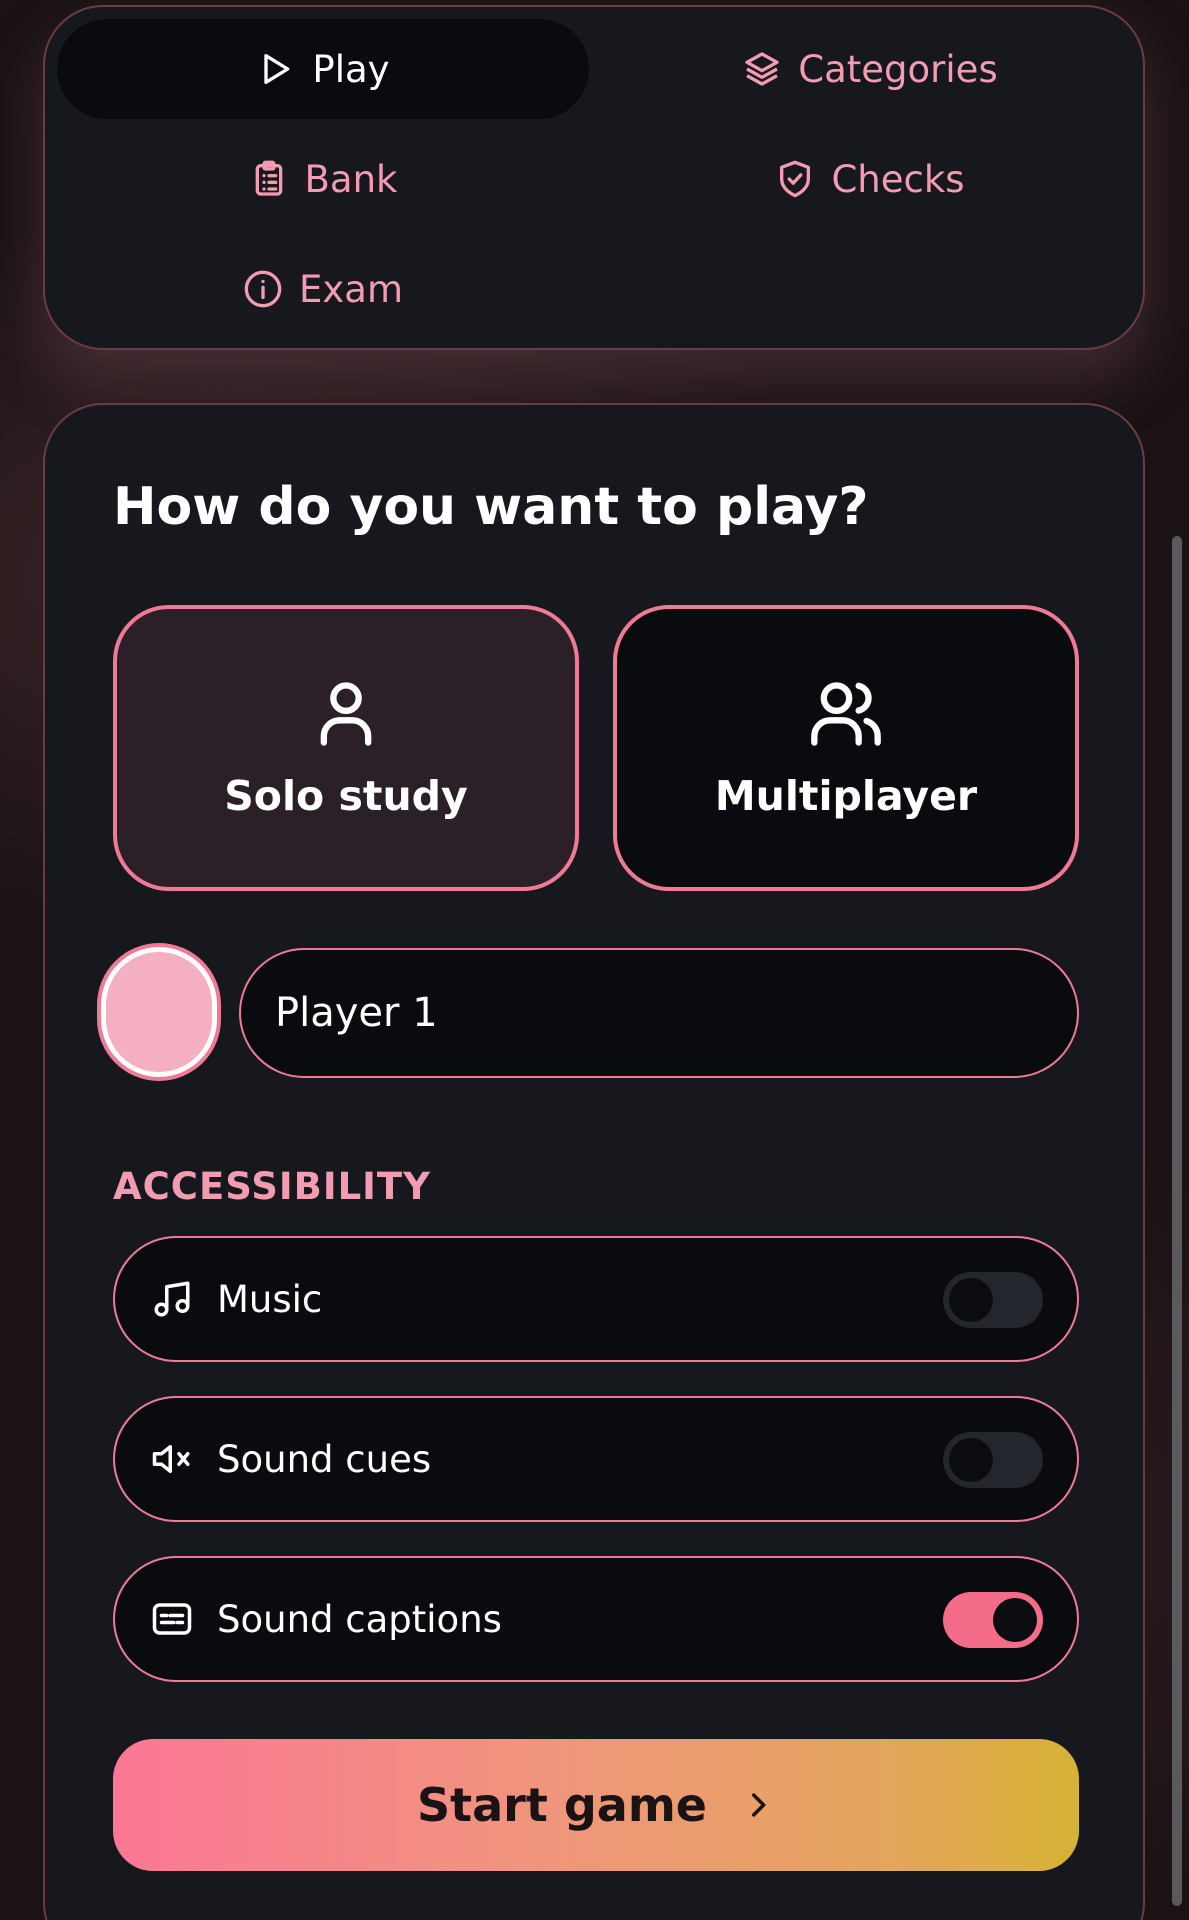 This screenshot has width=1189, height=1920. I want to click on music-icon, so click(172, 1299).